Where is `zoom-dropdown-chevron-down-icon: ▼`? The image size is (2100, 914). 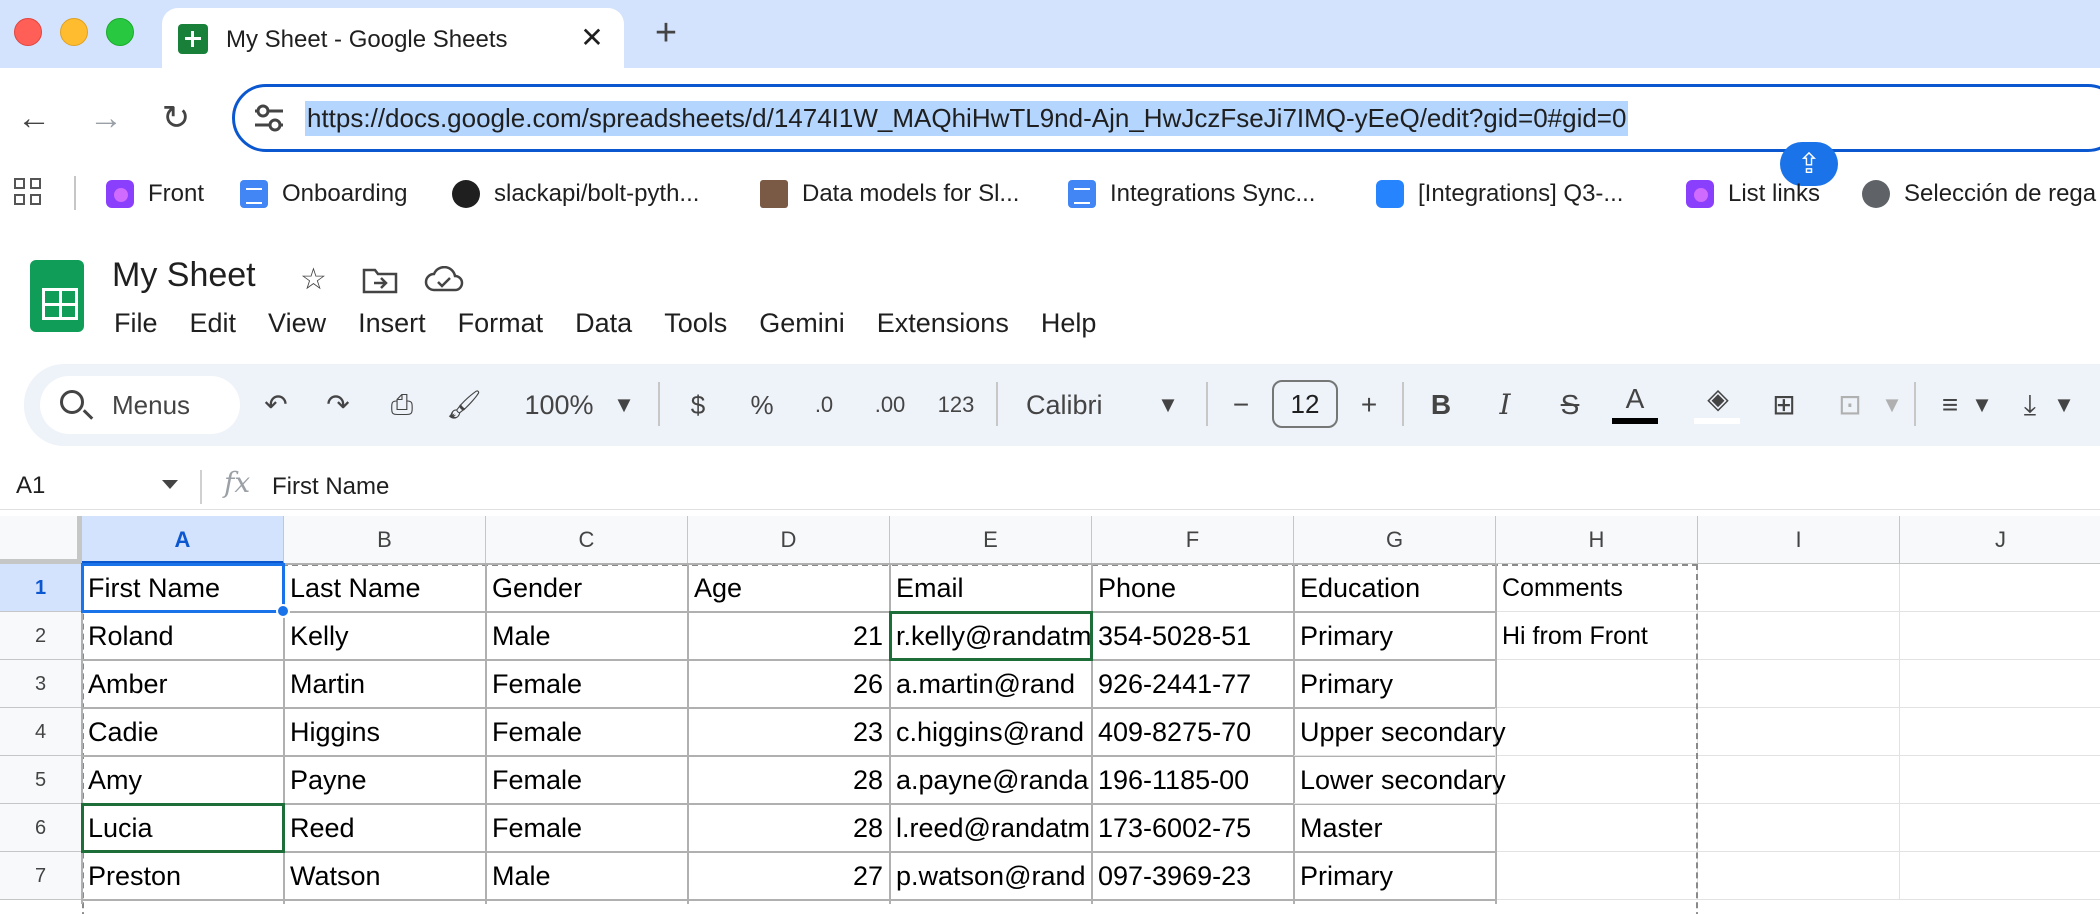
zoom-dropdown-chevron-down-icon: ▼ is located at coordinates (624, 405).